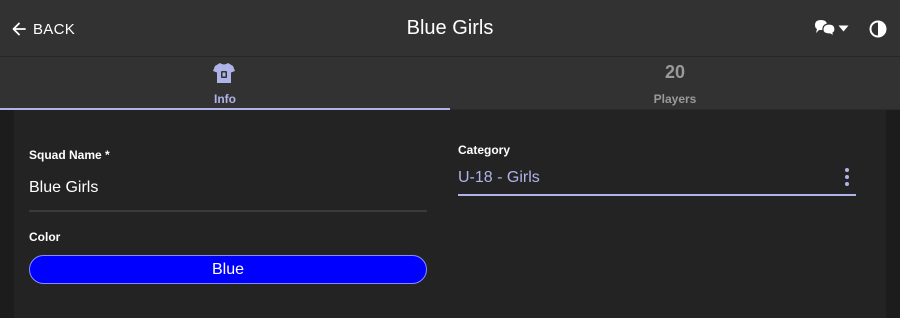 The height and width of the screenshot is (318, 900). What do you see at coordinates (228, 211) in the screenshot?
I see `squad-name-underline` at bounding box center [228, 211].